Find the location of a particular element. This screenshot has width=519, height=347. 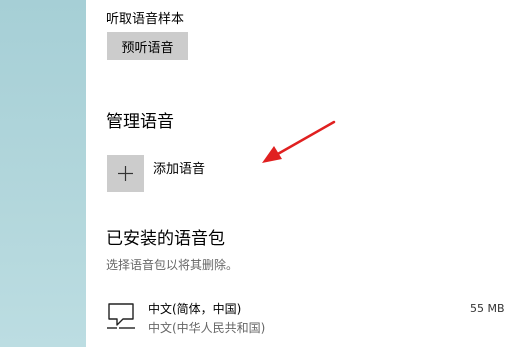

add-voice-button: 添加语音 is located at coordinates (156, 173).